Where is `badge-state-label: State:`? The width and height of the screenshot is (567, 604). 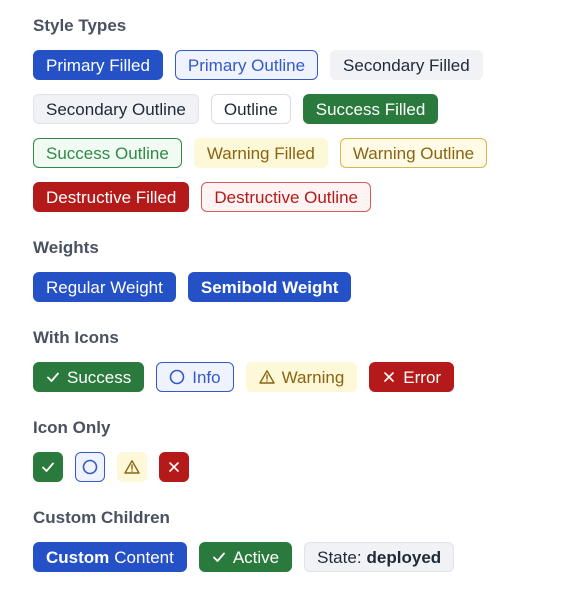 badge-state-label: State: is located at coordinates (339, 557).